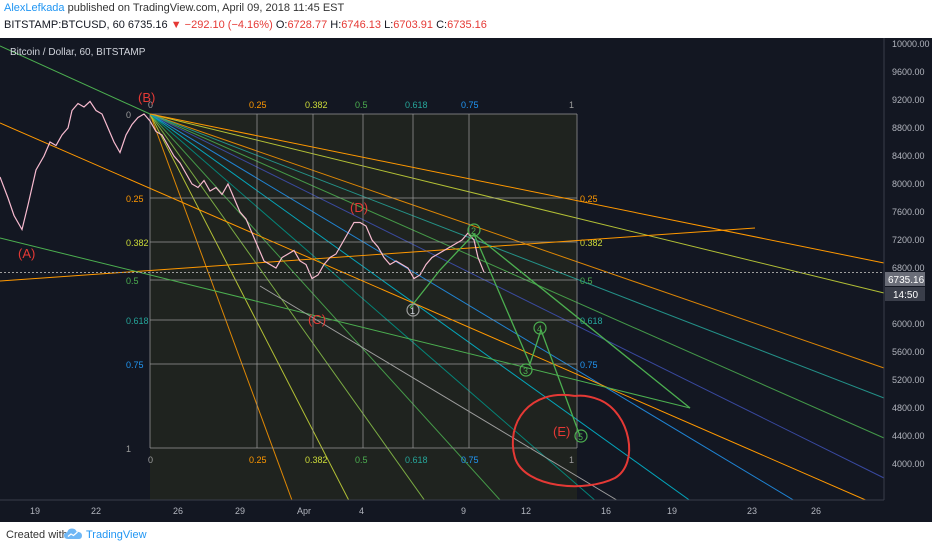 Image resolution: width=932 pixels, height=550 pixels. I want to click on price-tick-label: 8000.00, so click(908, 184).